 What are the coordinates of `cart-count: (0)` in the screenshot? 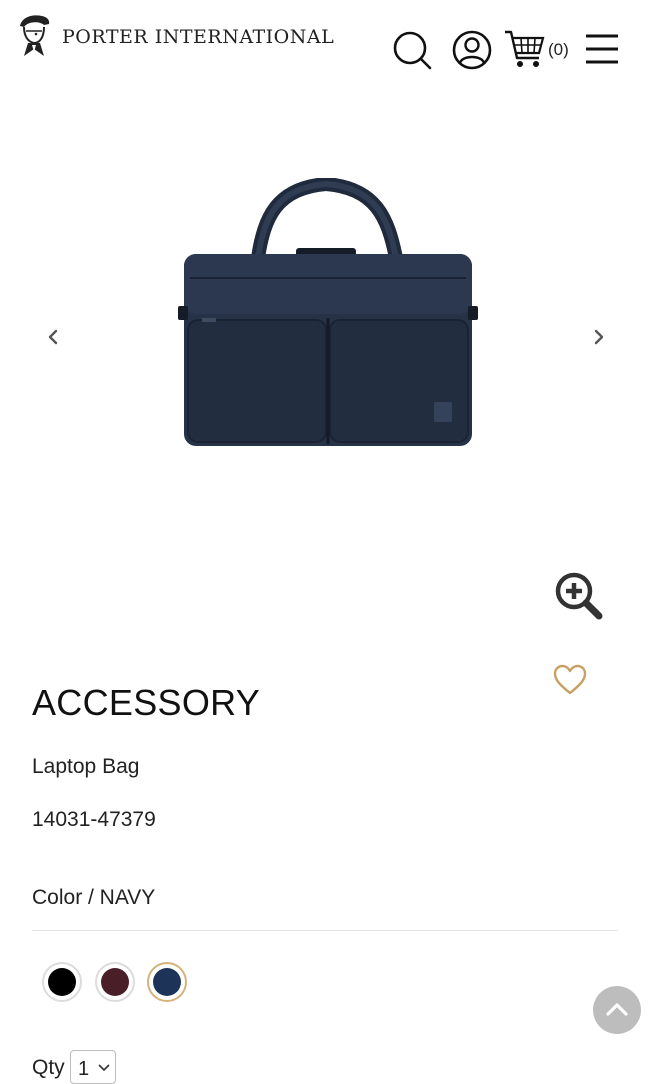 It's located at (558, 49).